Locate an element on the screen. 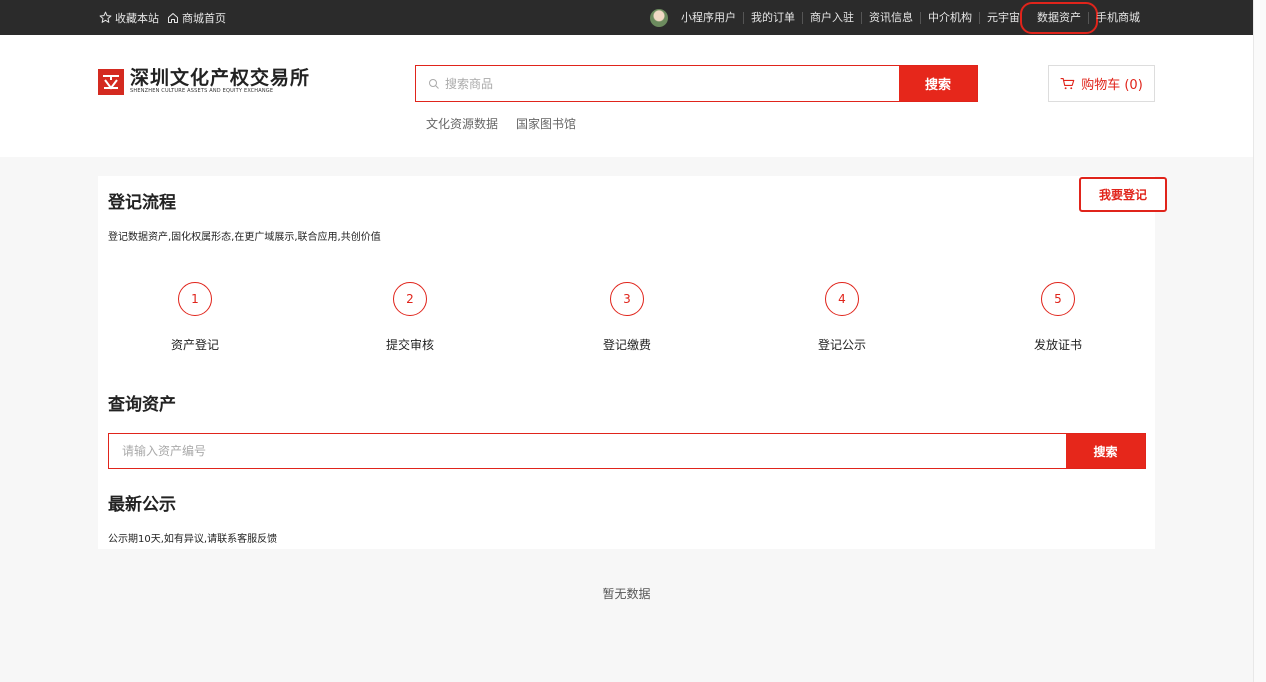  hot-link-culture-data: 文化资源数据 is located at coordinates (462, 123).